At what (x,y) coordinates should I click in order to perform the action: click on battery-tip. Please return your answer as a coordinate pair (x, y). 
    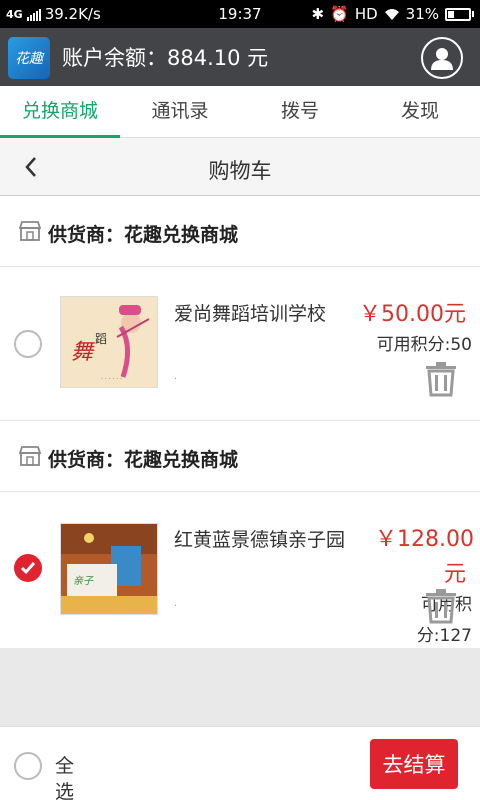
    Looking at the image, I should click on (473, 14).